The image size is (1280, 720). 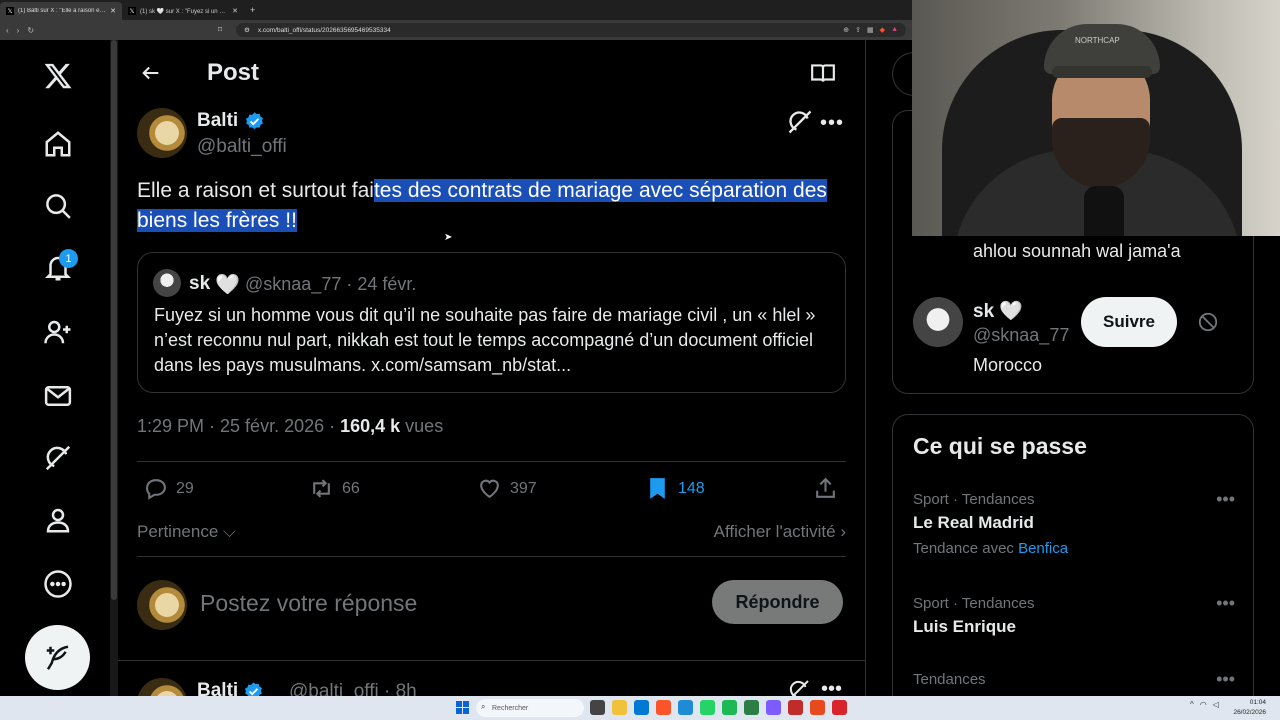 What do you see at coordinates (825, 488) in the screenshot?
I see `share-button` at bounding box center [825, 488].